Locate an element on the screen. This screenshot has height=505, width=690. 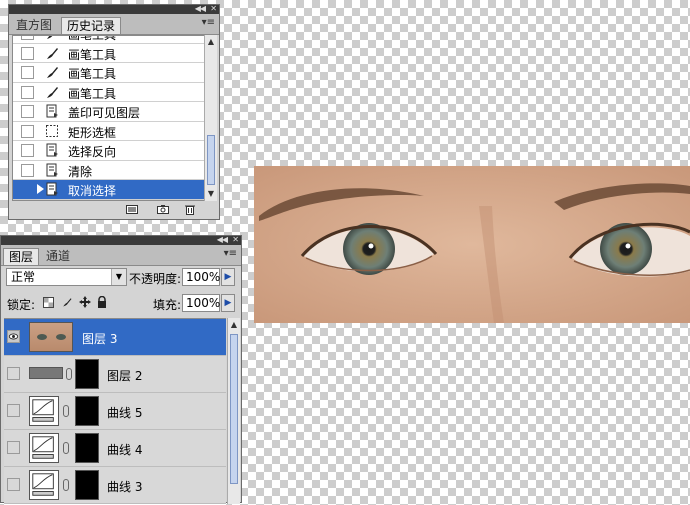
history-item-label: 矩形选框 is located at coordinates (92, 132).